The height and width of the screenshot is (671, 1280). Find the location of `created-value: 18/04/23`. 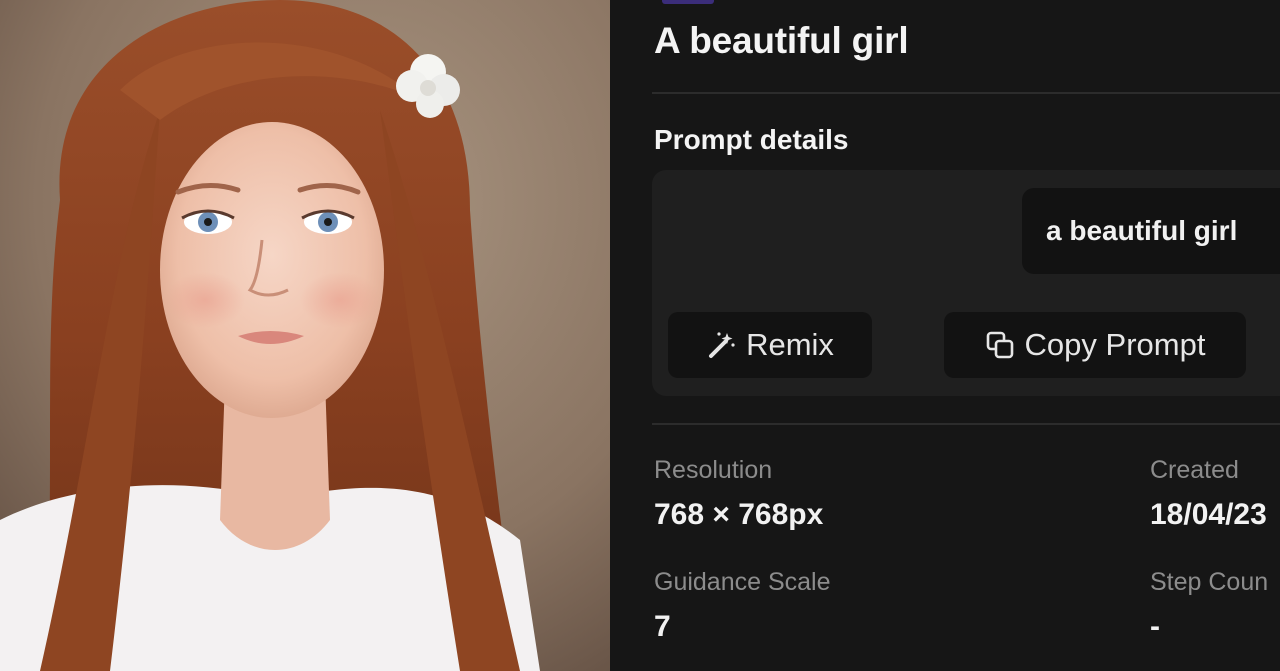

created-value: 18/04/23 is located at coordinates (1208, 514).